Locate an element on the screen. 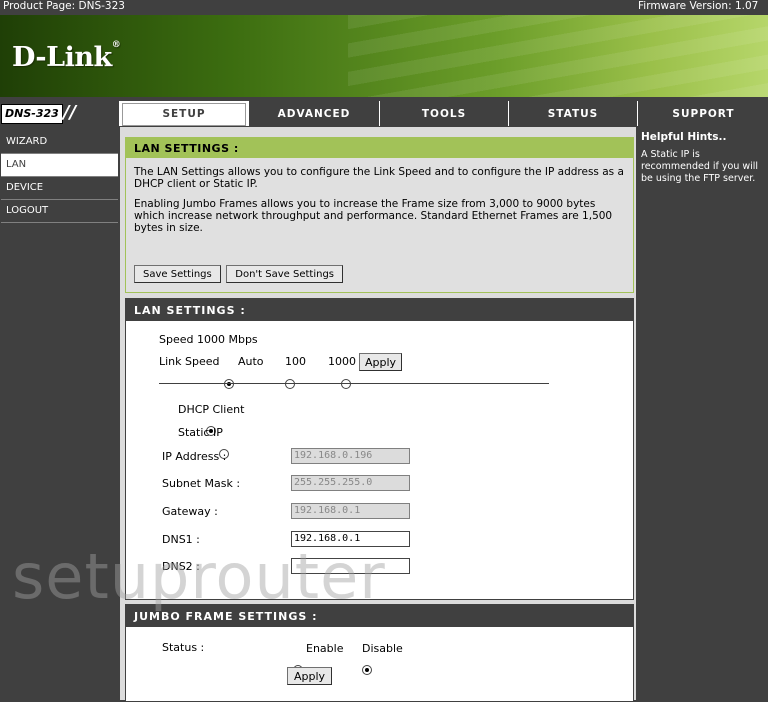 Image resolution: width=768 pixels, height=702 pixels. jumbo-status-label: Status : is located at coordinates (183, 647).